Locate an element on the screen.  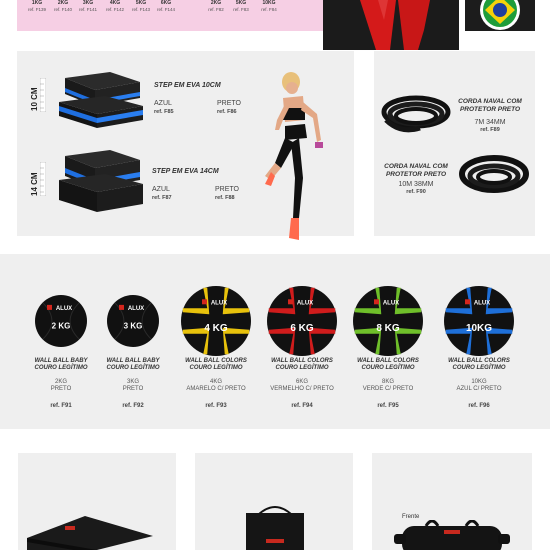
wall-ball-ref: ref. F94 is located at coordinates (302, 406).